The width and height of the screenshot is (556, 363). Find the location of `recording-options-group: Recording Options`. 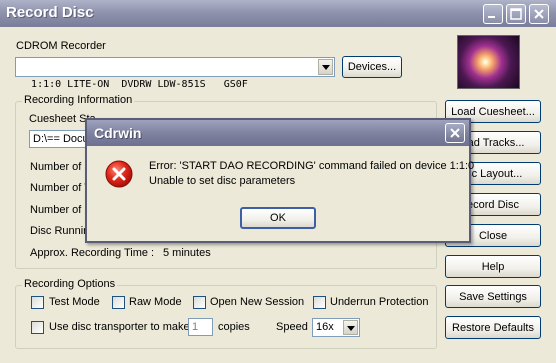

recording-options-group: Recording Options is located at coordinates (226, 313).